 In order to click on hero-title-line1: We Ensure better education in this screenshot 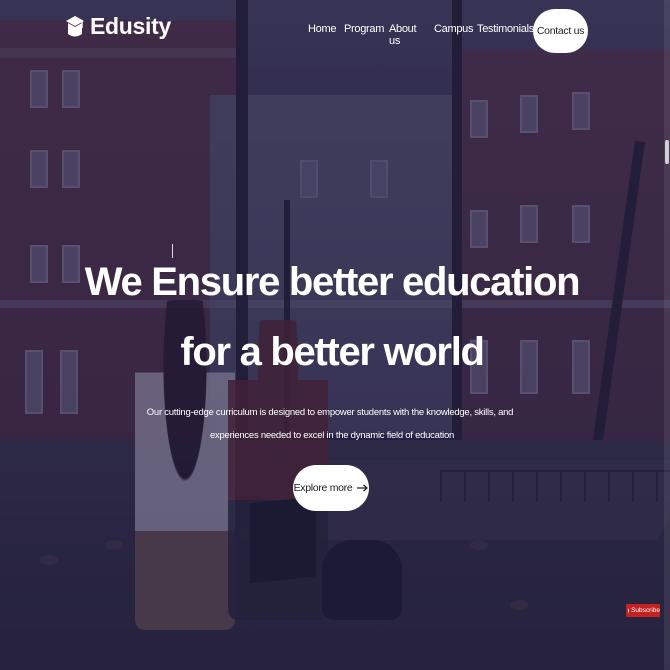, I will do `click(335, 282)`.